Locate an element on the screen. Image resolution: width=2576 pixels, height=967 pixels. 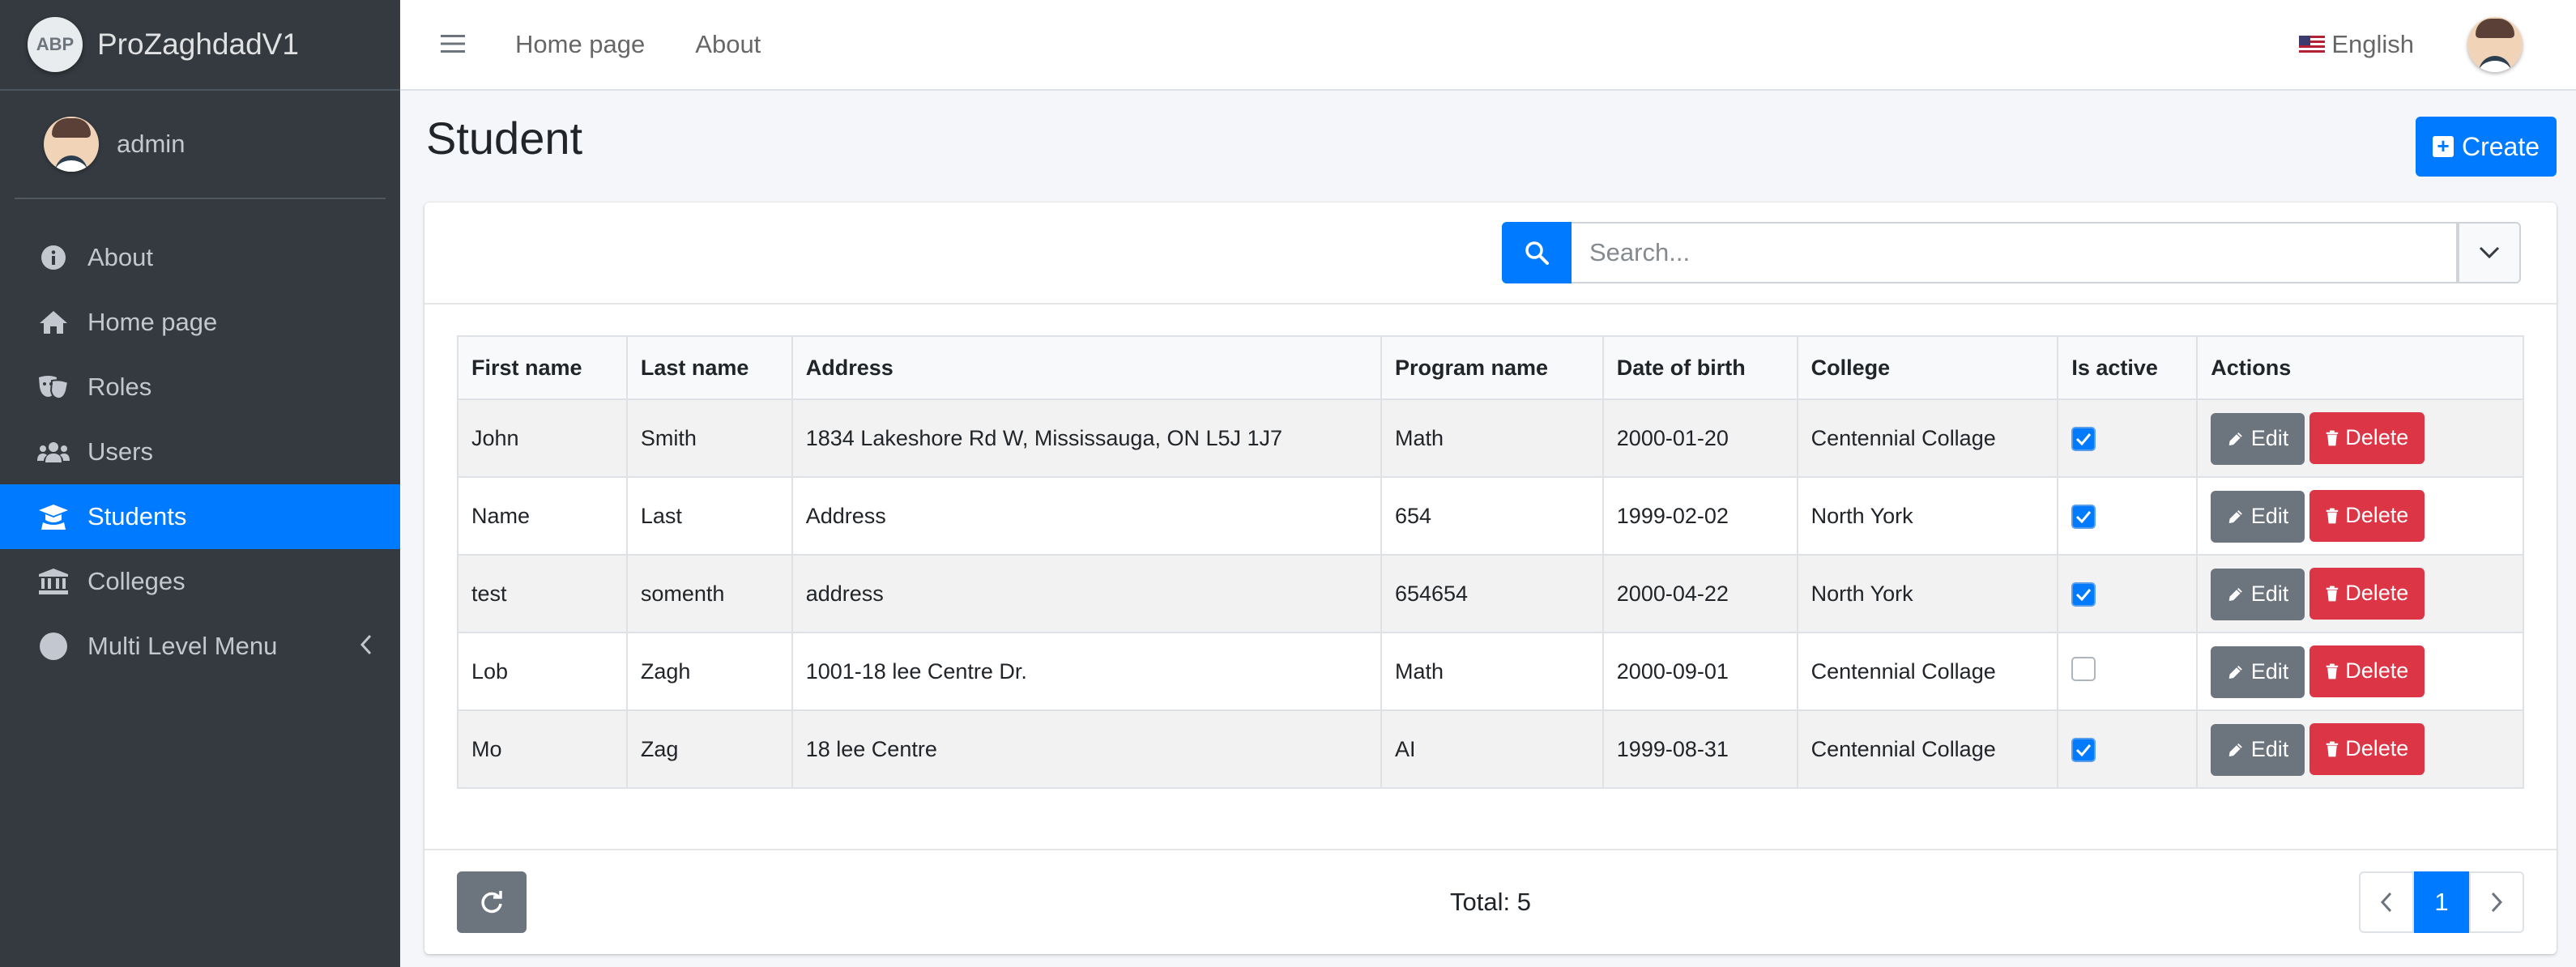
chevron-left-icon is located at coordinates (2386, 902).